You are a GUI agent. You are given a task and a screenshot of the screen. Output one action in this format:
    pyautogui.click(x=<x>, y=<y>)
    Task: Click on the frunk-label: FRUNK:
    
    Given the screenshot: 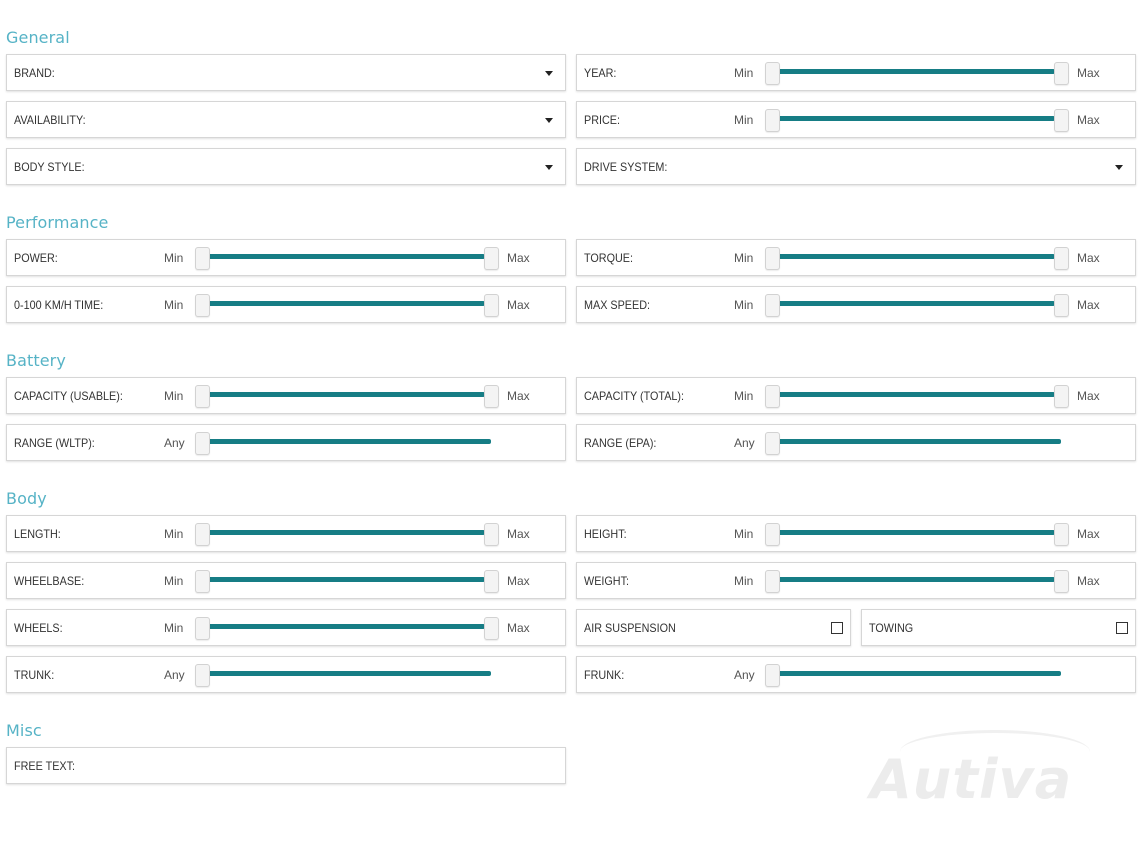 What is the action you would take?
    pyautogui.click(x=604, y=675)
    